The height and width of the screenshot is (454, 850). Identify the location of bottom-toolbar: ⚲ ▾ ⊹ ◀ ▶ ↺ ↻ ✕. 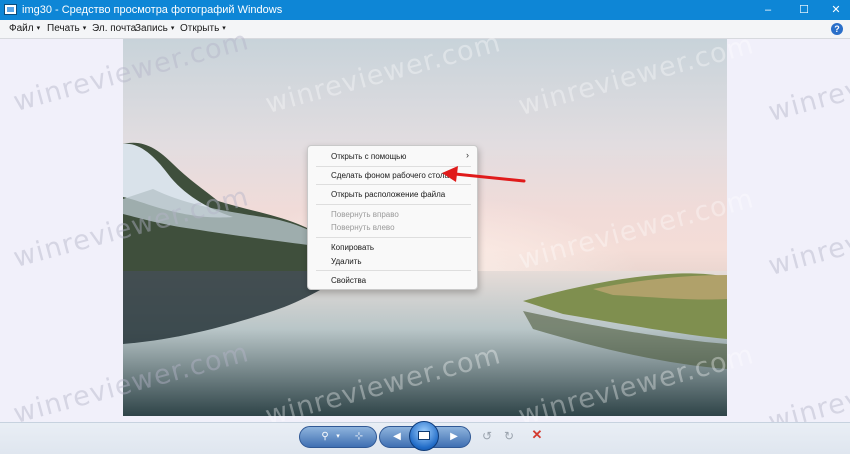
(425, 437).